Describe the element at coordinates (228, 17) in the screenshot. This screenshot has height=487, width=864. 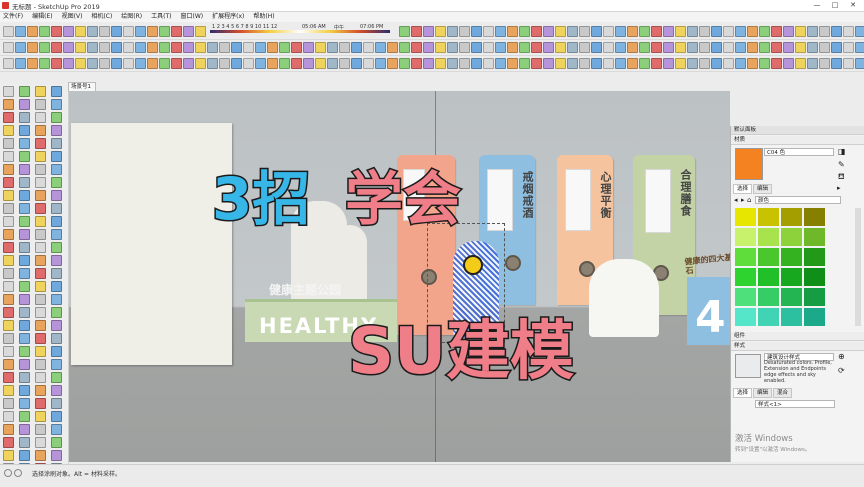
I see `menu-extensions: 扩展程序(x)` at that location.